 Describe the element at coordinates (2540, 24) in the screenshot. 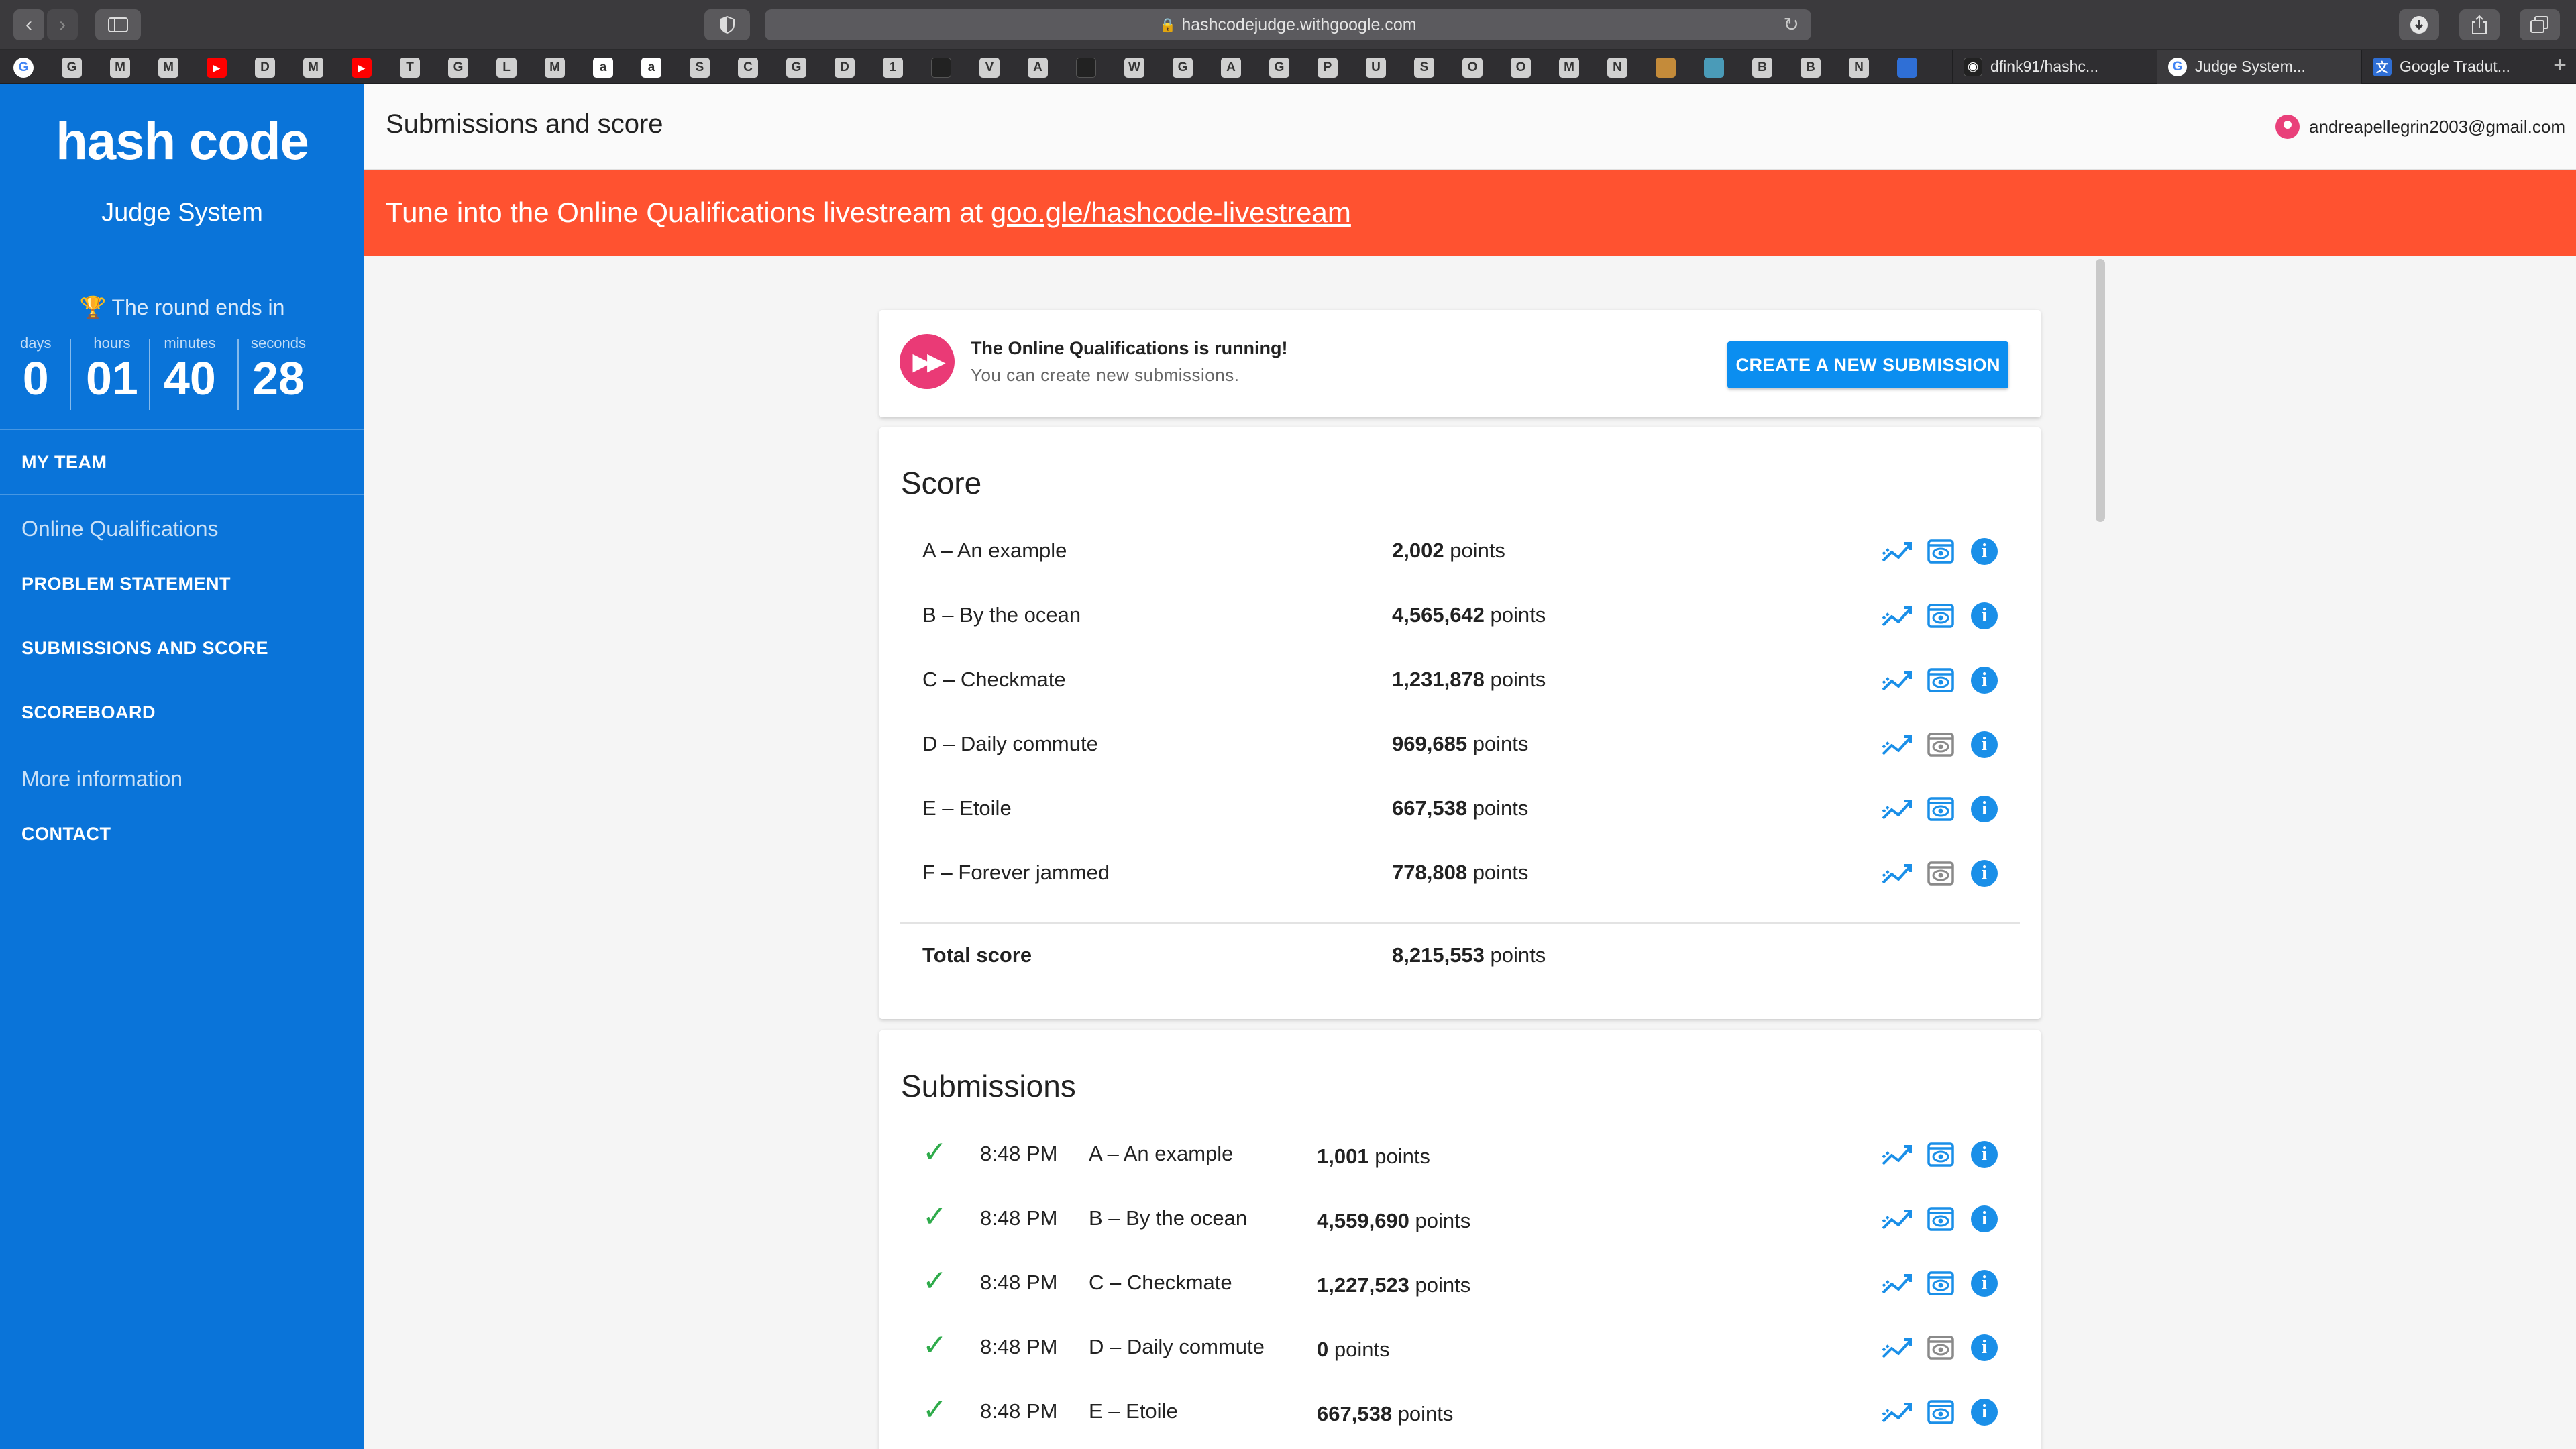

I see `tab-overview-button` at that location.